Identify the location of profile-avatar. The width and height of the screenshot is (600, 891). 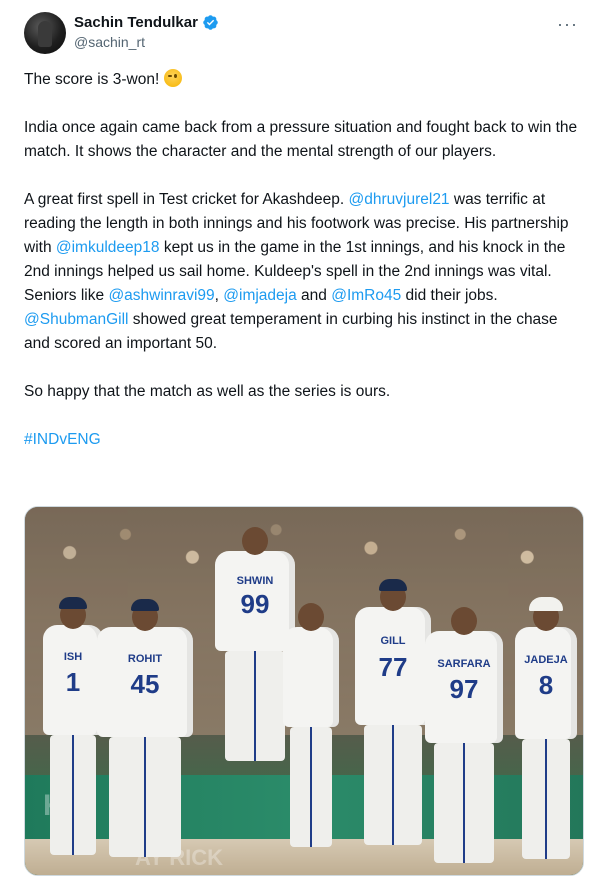
(45, 33).